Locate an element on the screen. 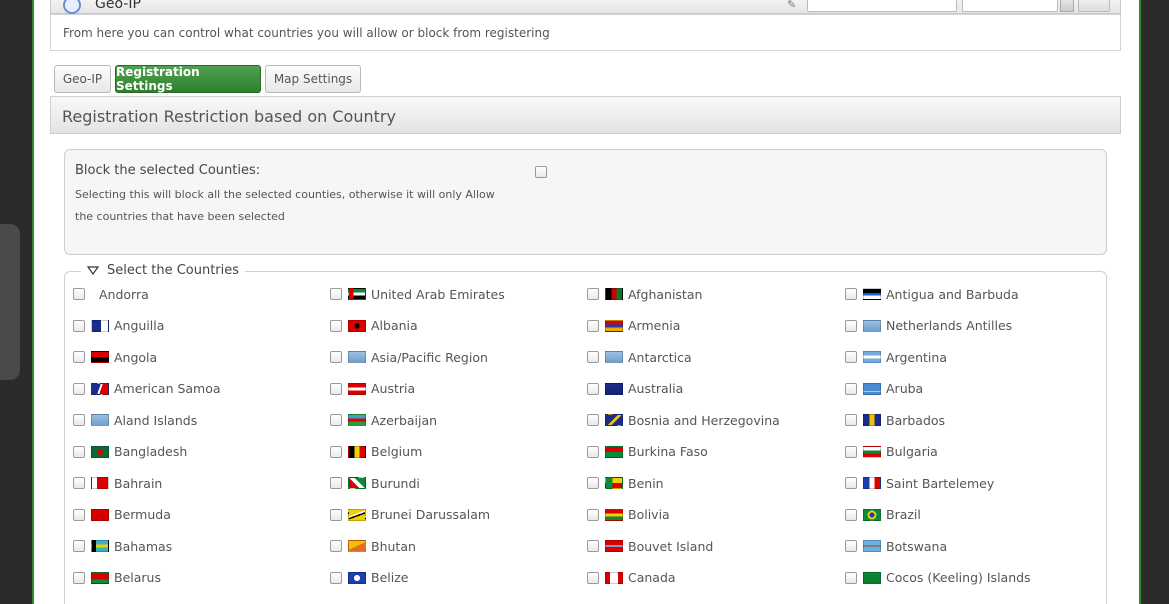  country-item: Bhutan is located at coordinates (373, 546).